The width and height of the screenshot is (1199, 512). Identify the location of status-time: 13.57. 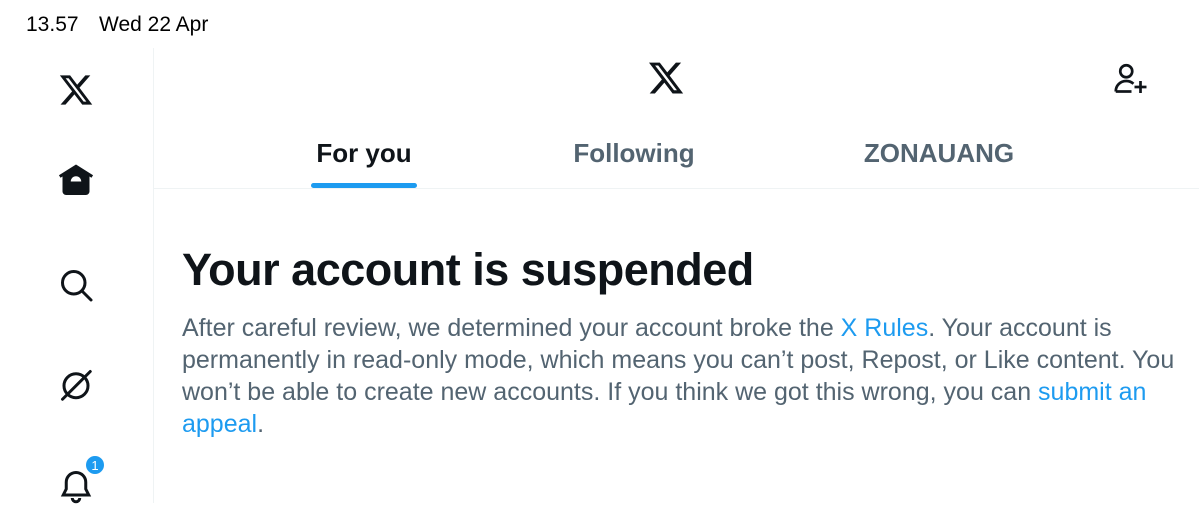
(52, 24).